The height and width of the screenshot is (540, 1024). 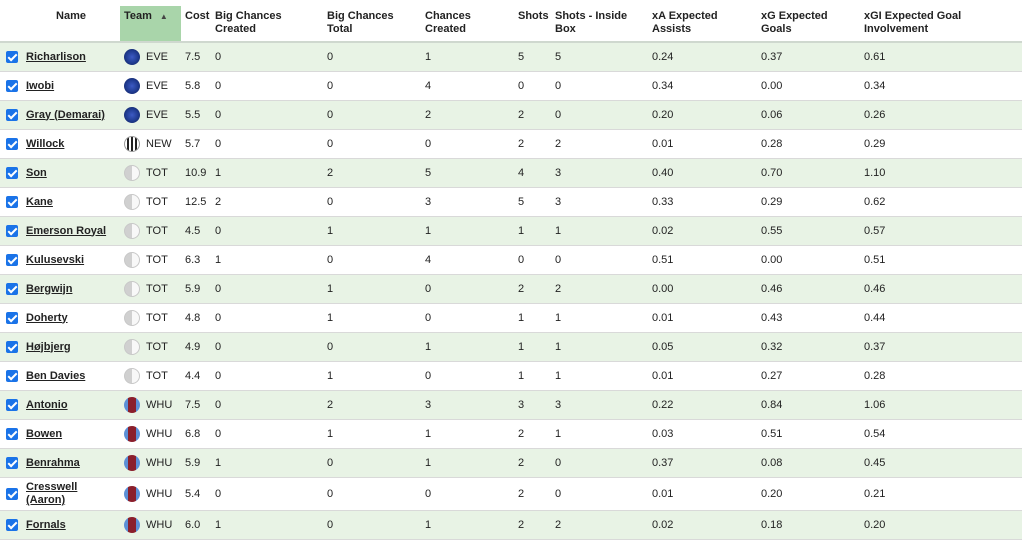 What do you see at coordinates (40, 86) in the screenshot?
I see `player-link: Iwobi` at bounding box center [40, 86].